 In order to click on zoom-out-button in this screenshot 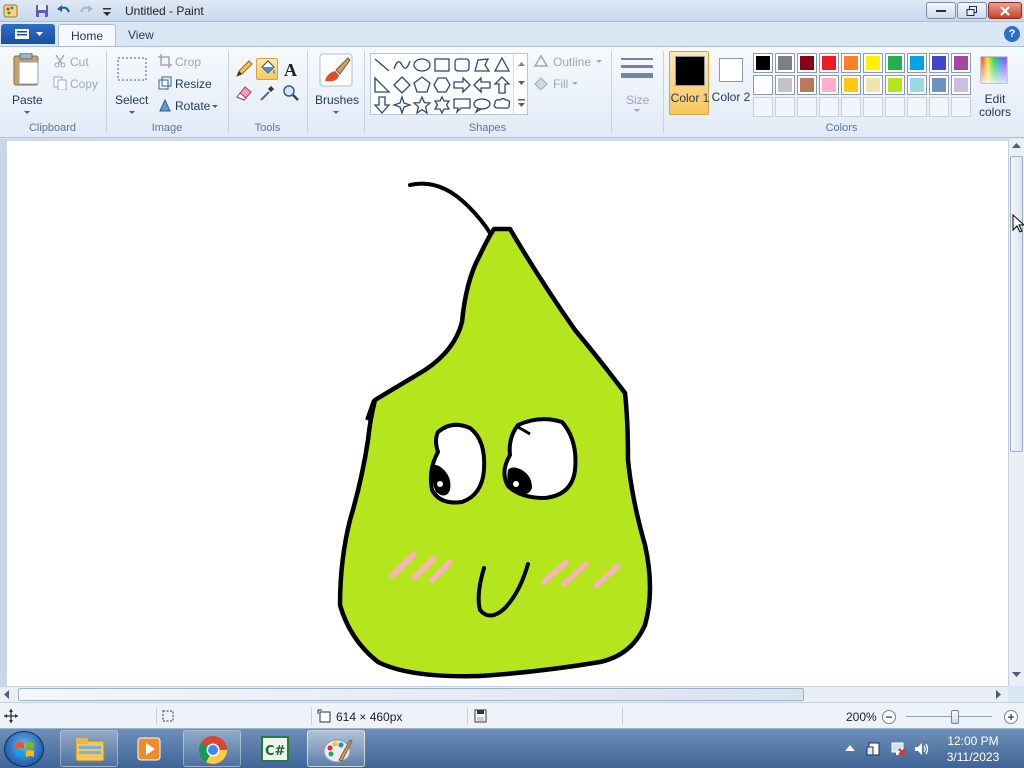, I will do `click(889, 717)`.